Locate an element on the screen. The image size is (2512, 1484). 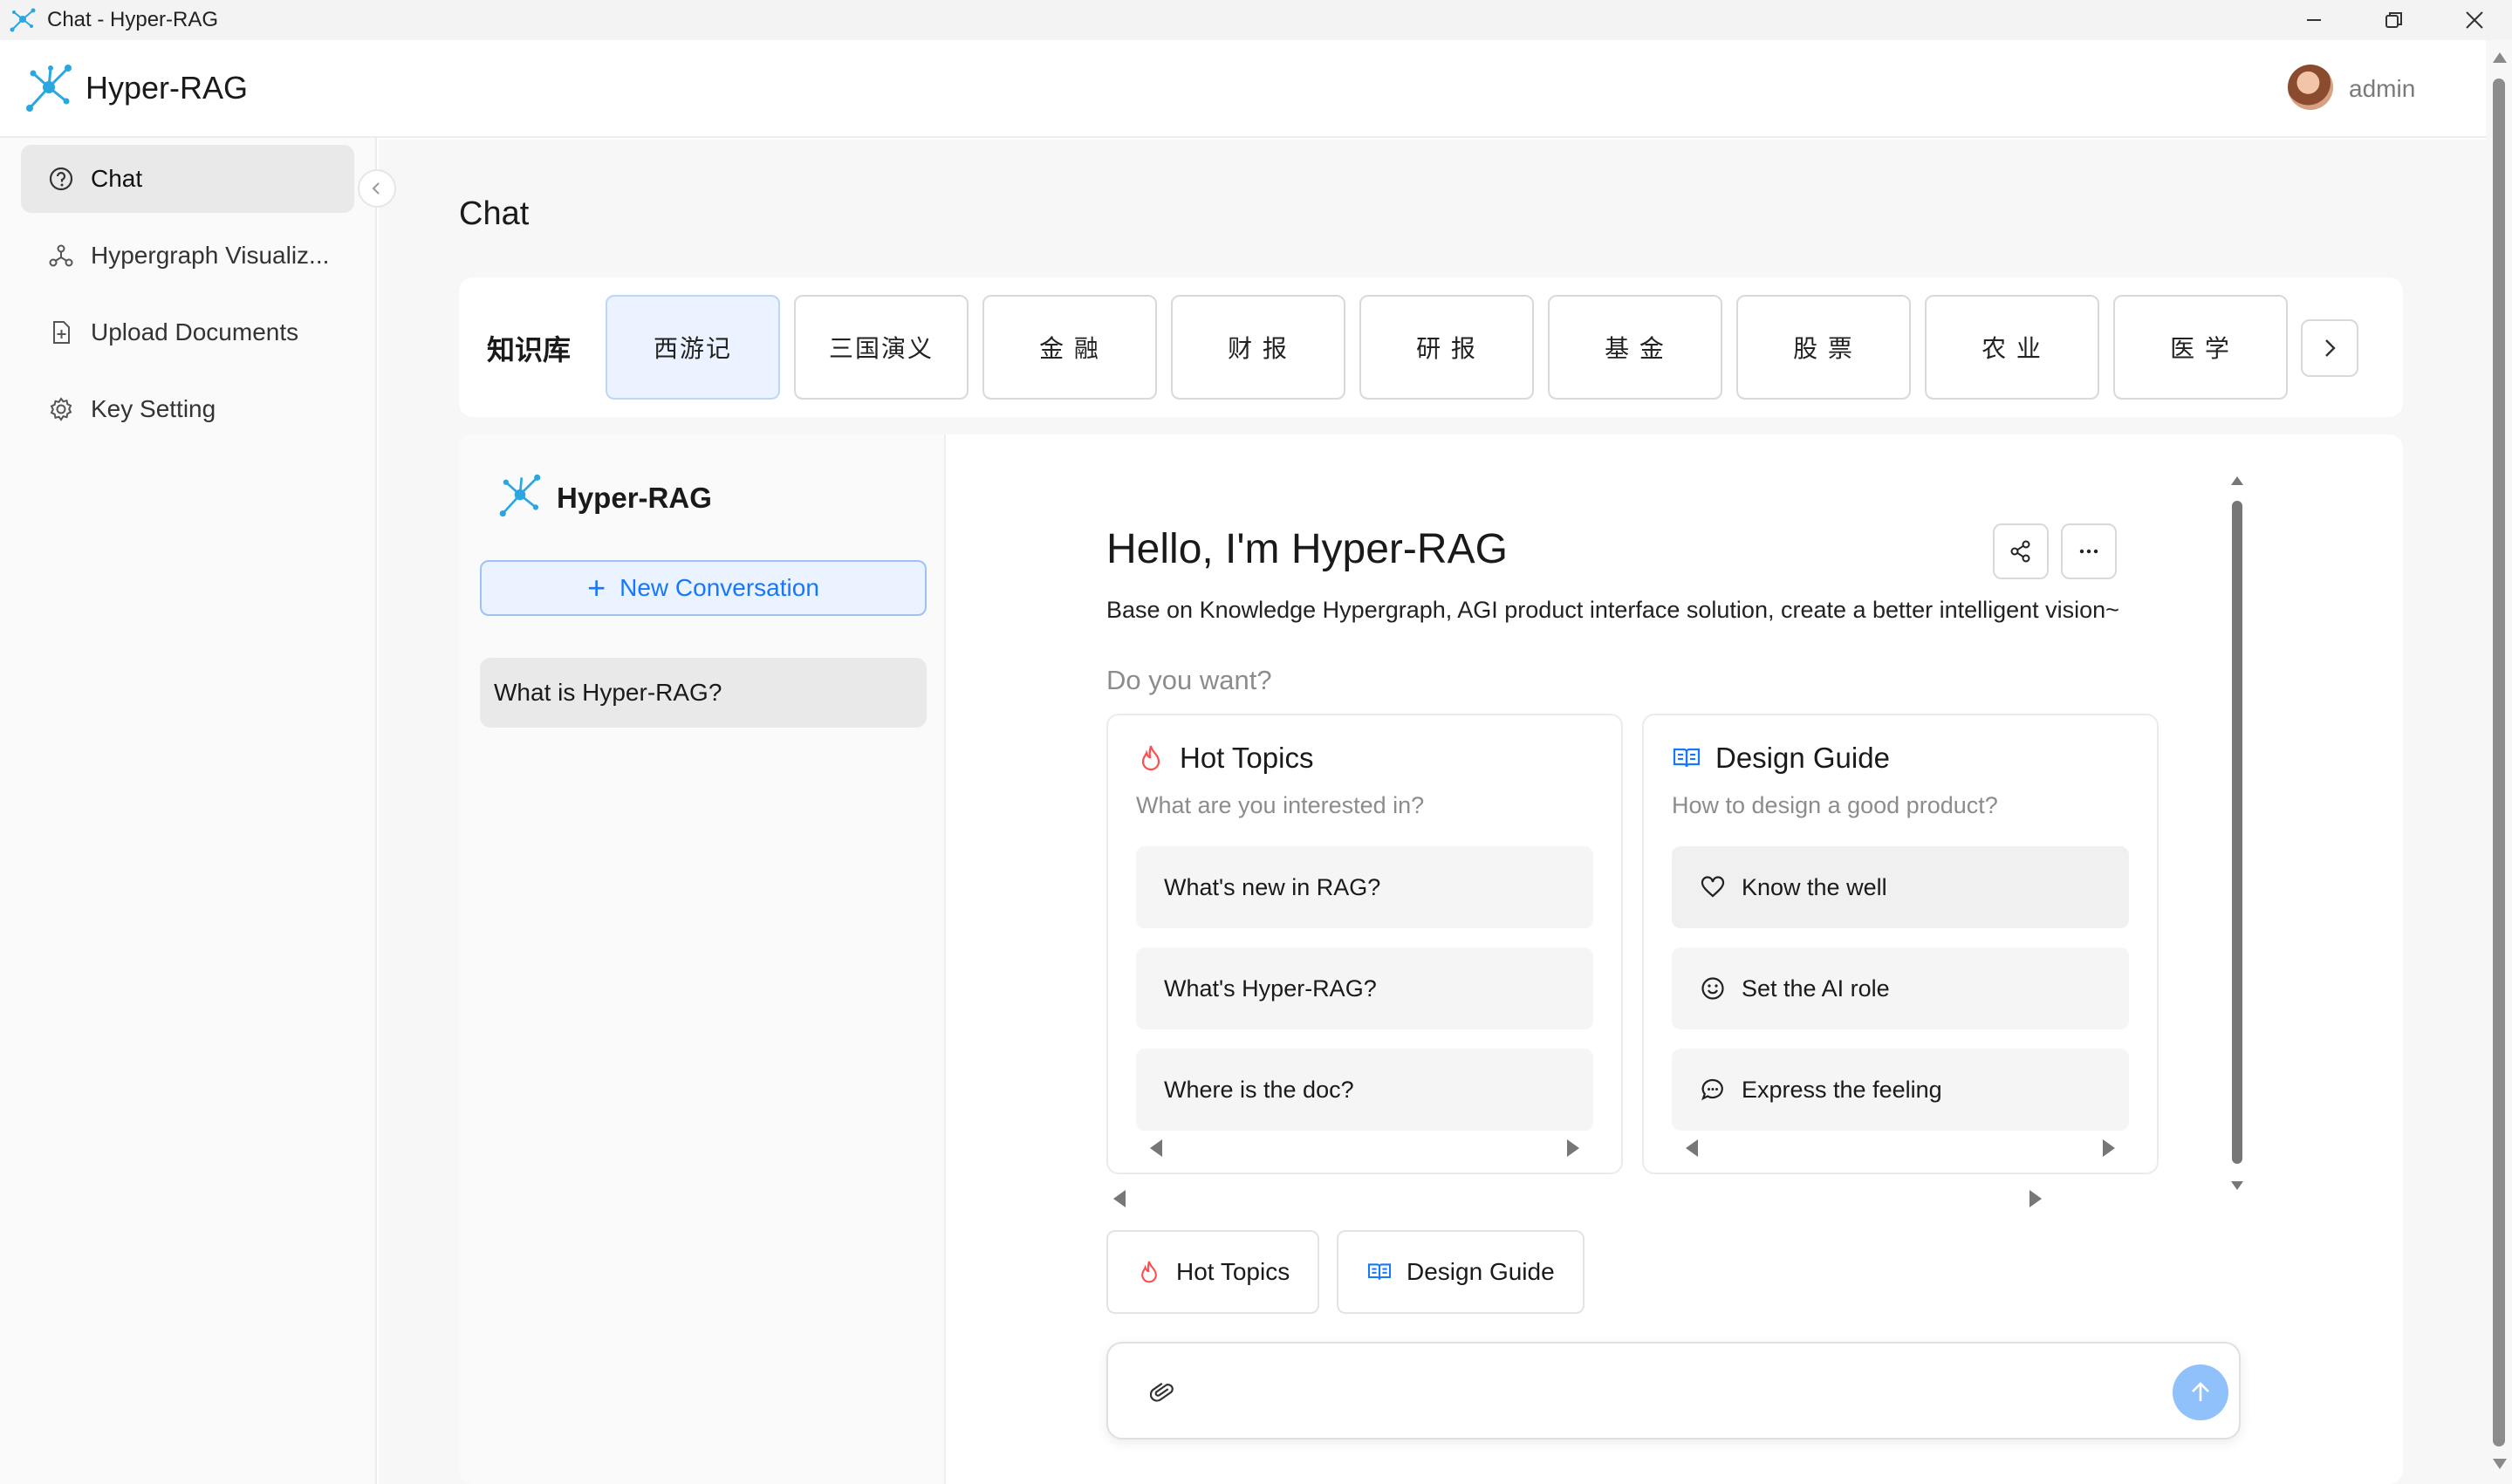
prompt-group-title-label: Hot Topics is located at coordinates (1247, 758).